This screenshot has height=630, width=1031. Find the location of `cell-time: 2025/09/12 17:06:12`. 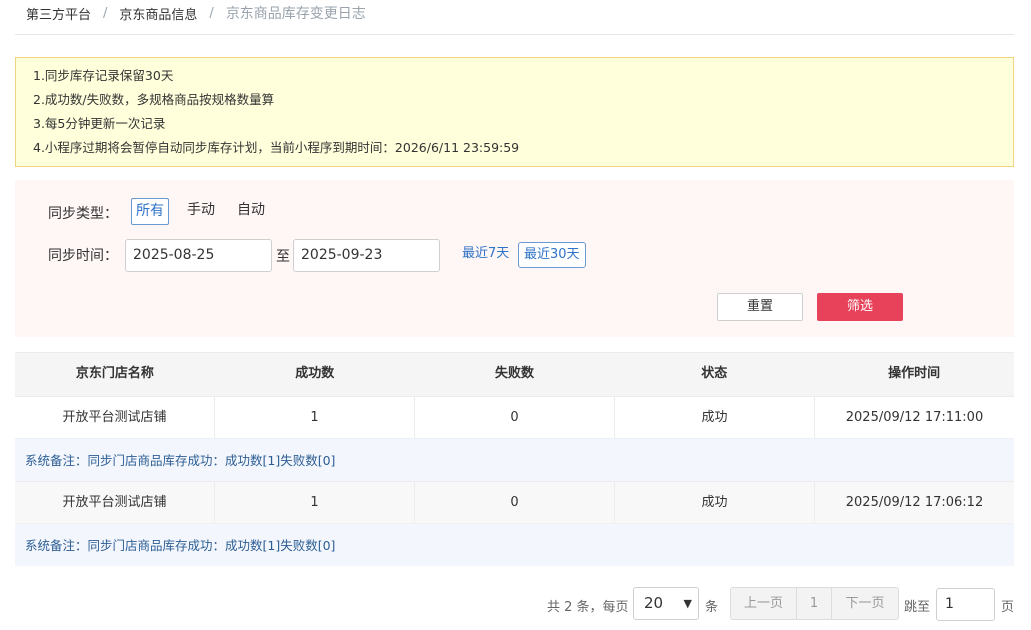

cell-time: 2025/09/12 17:06:12 is located at coordinates (914, 502).